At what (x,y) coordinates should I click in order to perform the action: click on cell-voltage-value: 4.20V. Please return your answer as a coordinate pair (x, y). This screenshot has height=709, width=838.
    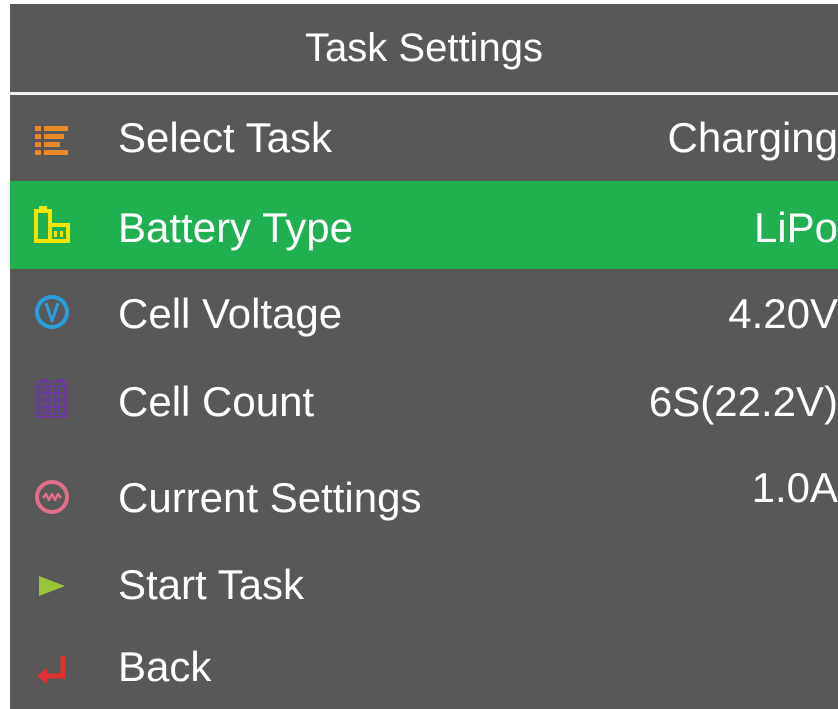
    Looking at the image, I should click on (783, 313).